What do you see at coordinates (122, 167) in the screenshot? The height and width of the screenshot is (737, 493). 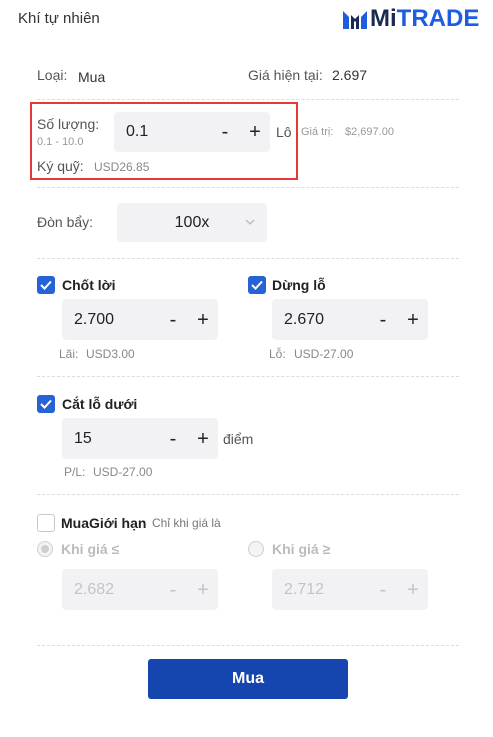 I see `margin-value: USD26.85` at bounding box center [122, 167].